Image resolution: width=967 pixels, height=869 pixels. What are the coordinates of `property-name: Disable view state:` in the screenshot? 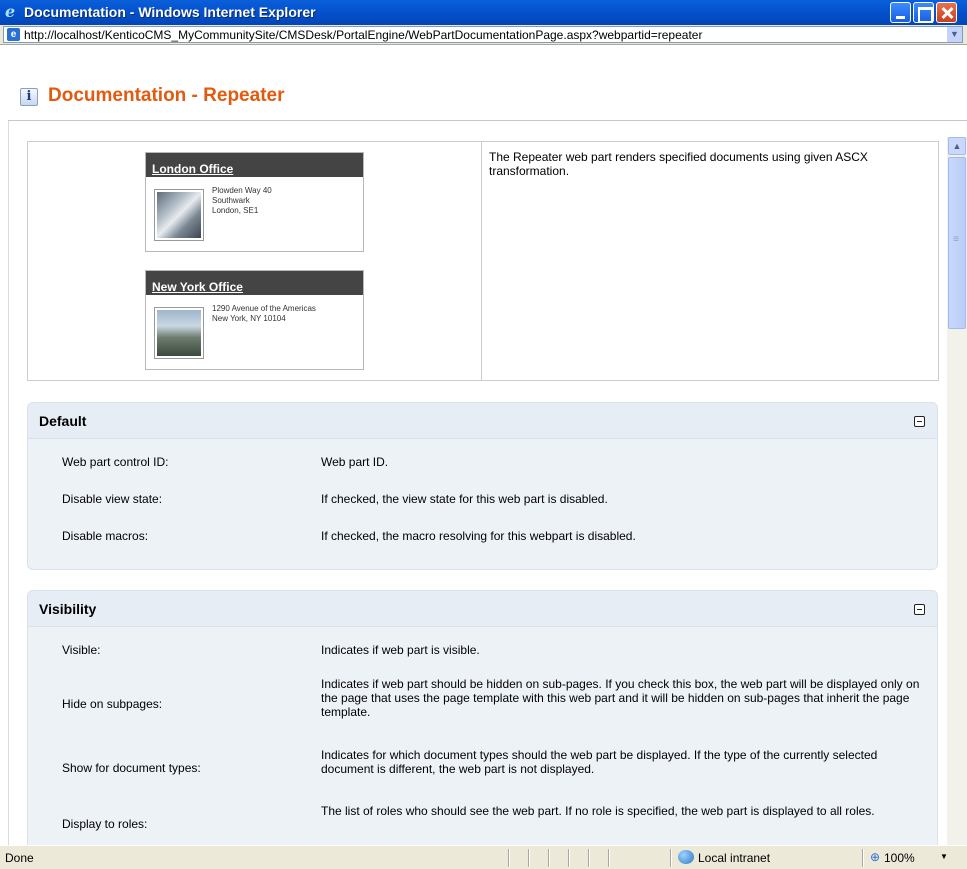 It's located at (112, 499).